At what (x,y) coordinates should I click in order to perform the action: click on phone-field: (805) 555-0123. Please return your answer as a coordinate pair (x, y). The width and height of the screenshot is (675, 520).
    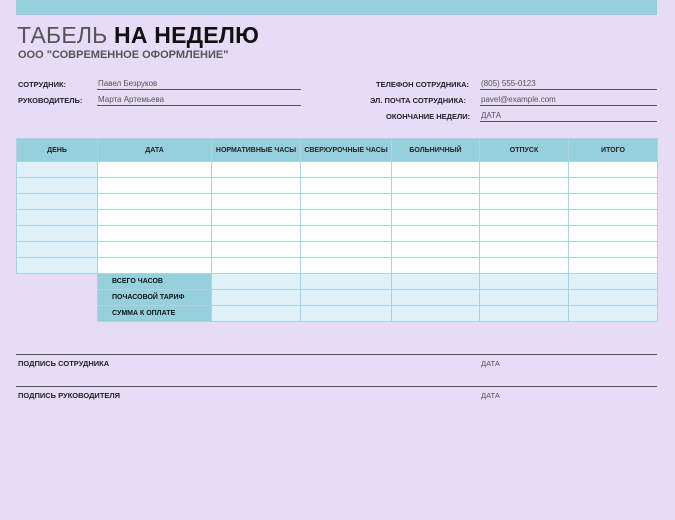
    Looking at the image, I should click on (568, 84).